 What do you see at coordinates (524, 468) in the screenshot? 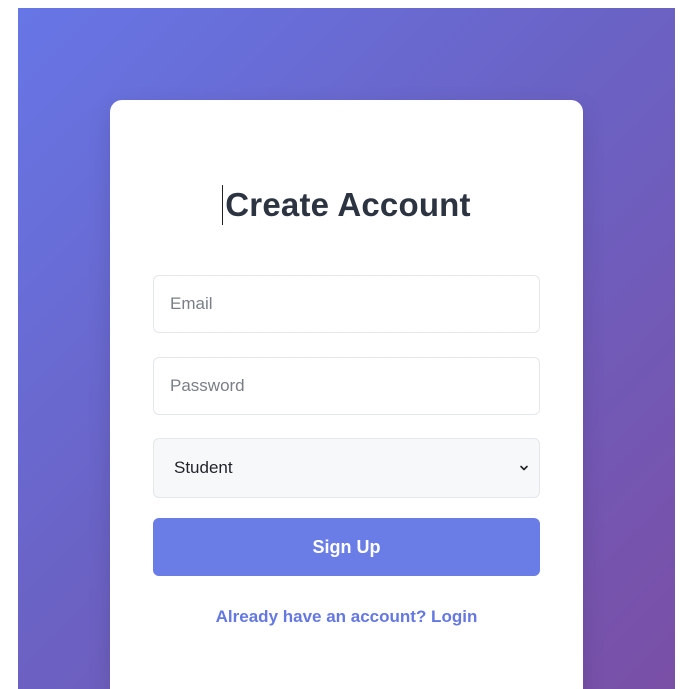
I see `chevron-down-icon` at bounding box center [524, 468].